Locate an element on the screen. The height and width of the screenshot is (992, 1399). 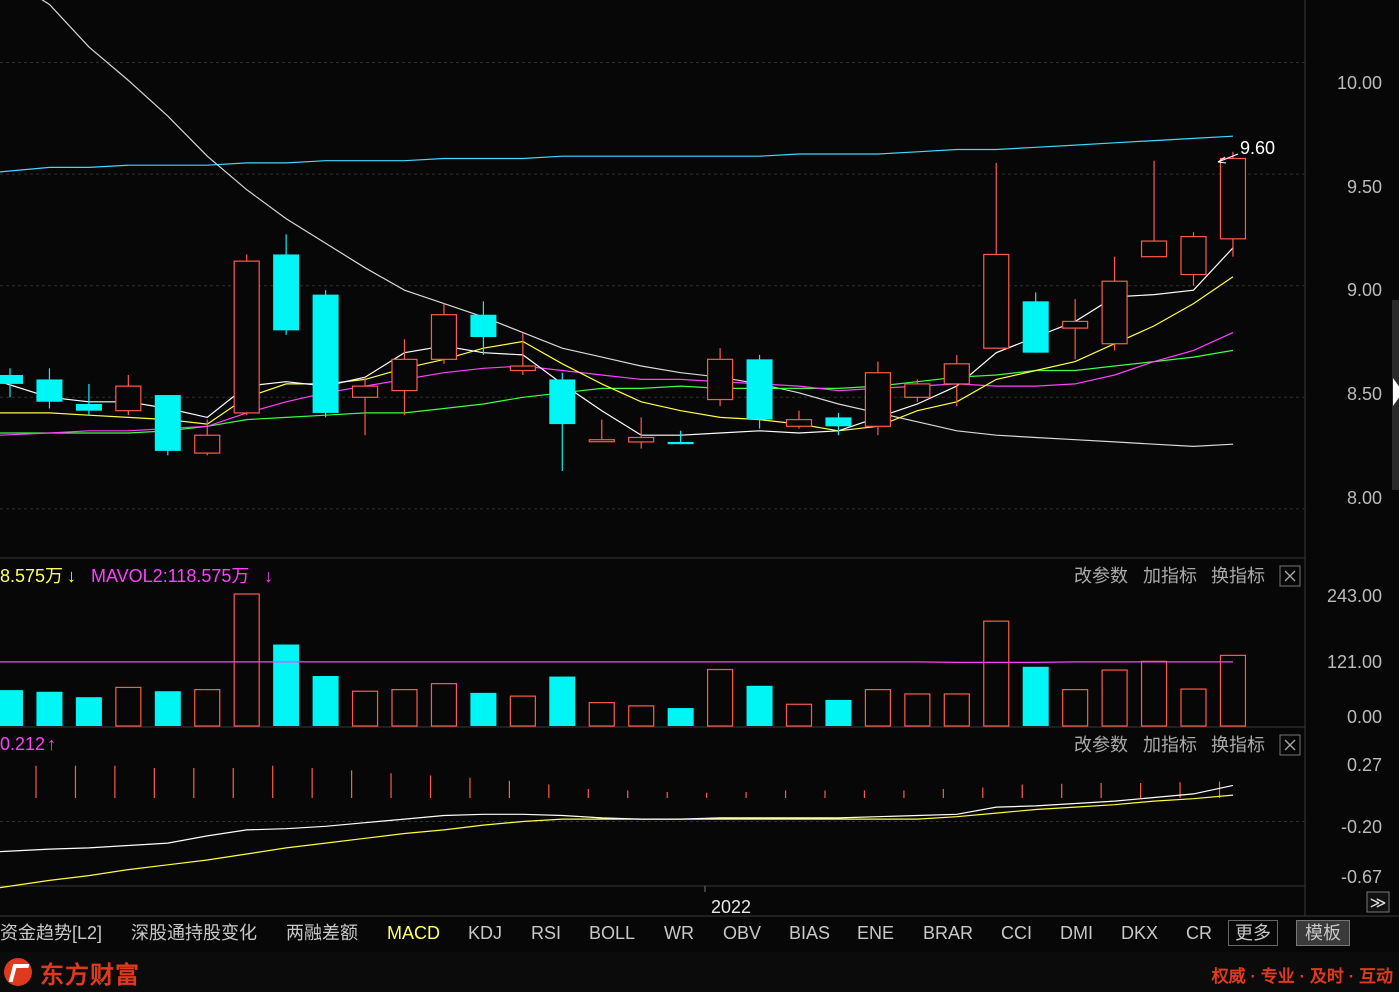
close-icon is located at coordinates (1290, 576).